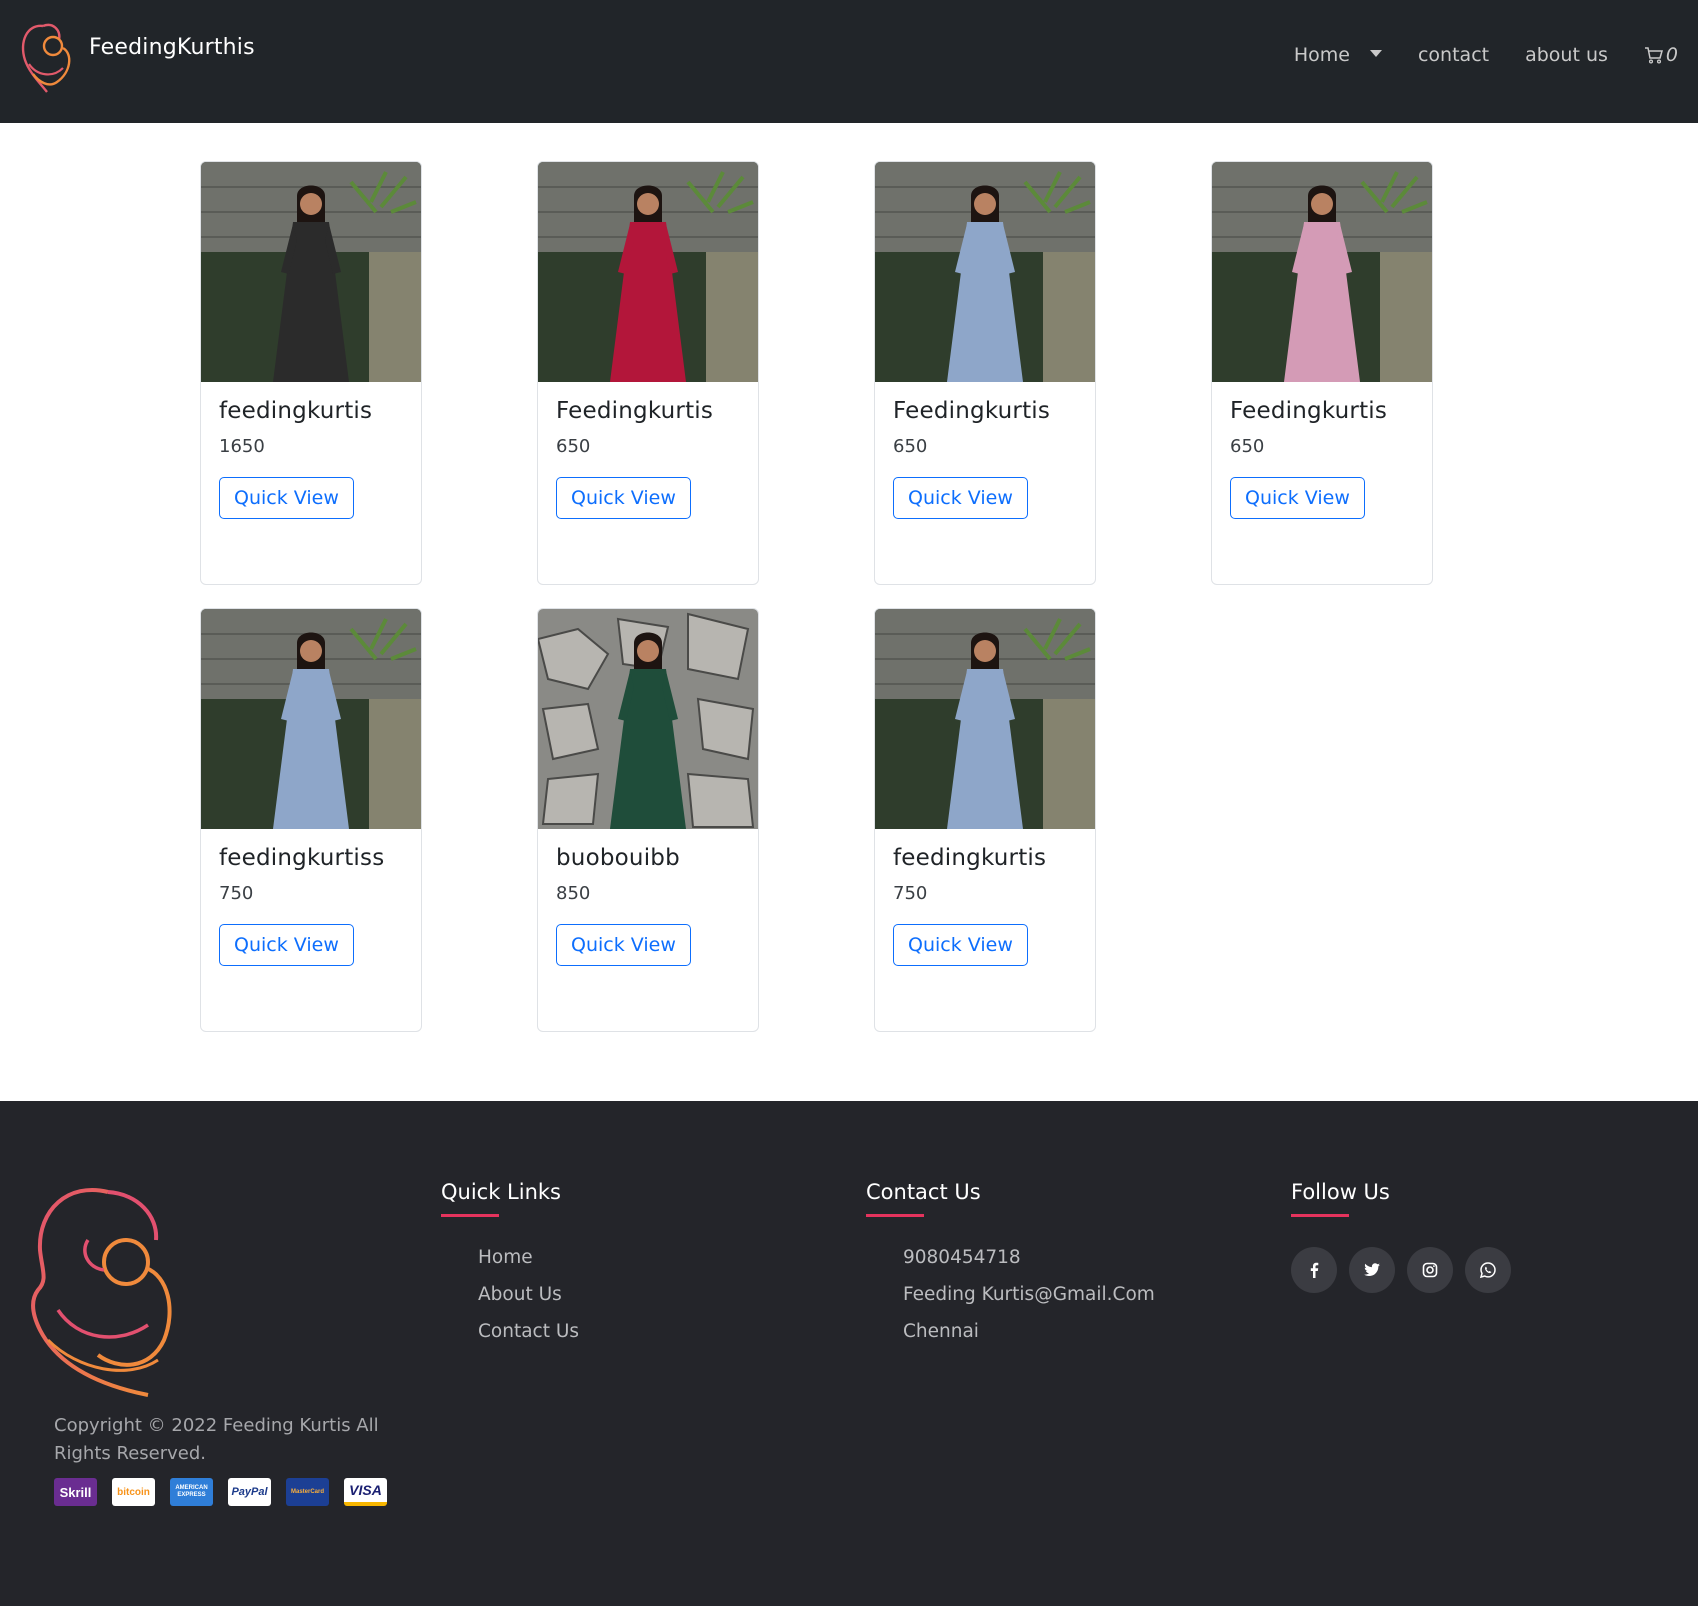 The image size is (1698, 1606). I want to click on product-card-body: feedingkurtiss 750 Quick View, so click(311, 905).